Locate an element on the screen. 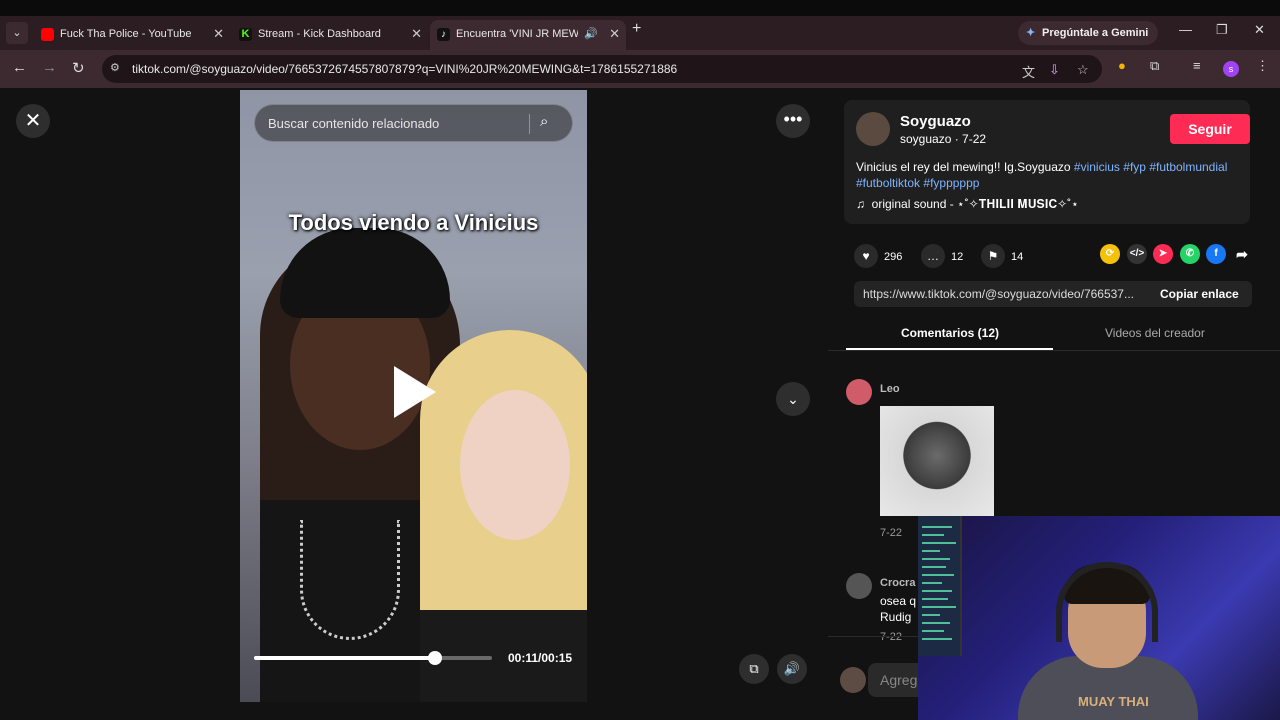 This screenshot has height=720, width=1280. comment-button: … 12 is located at coordinates (942, 256).